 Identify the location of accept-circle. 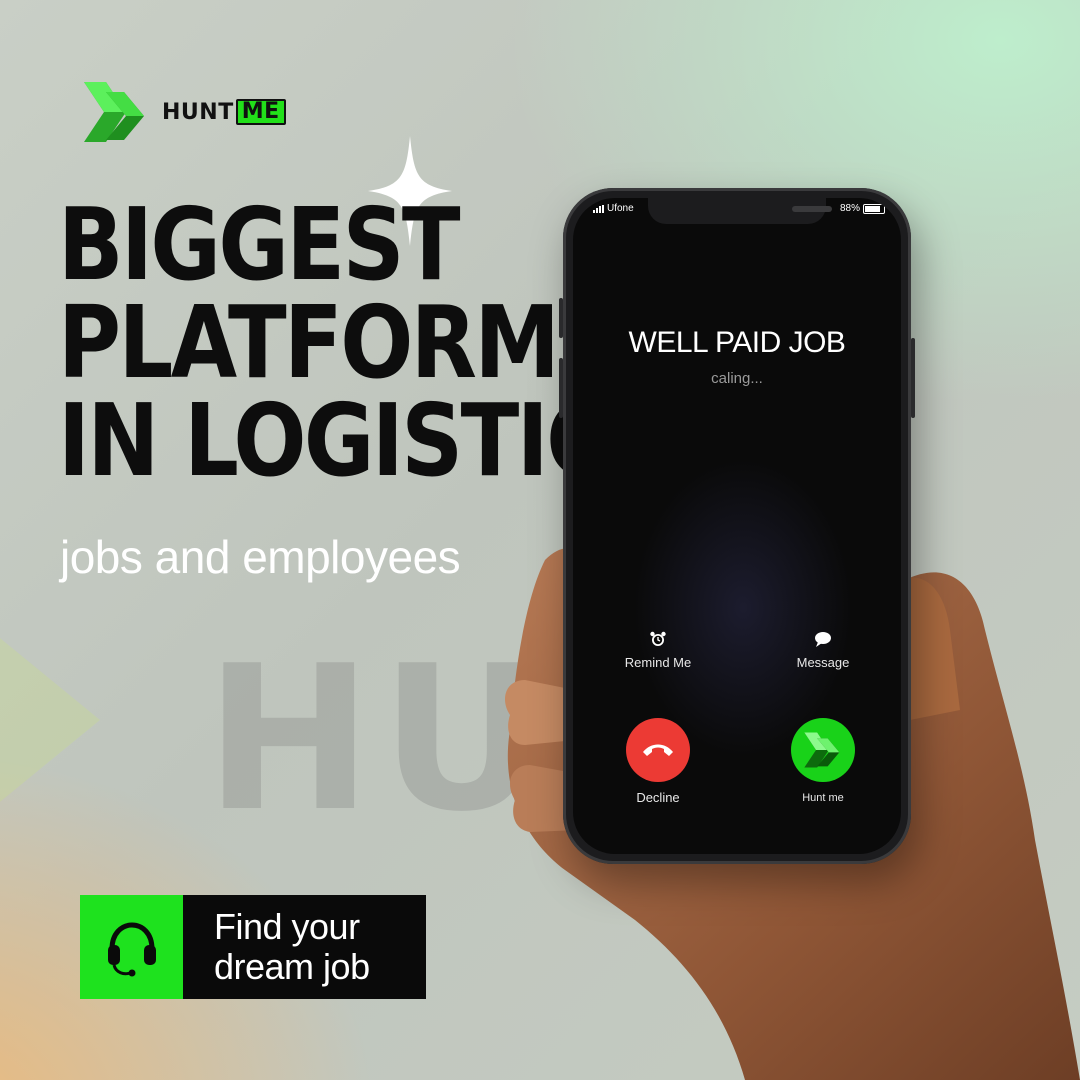
(823, 750).